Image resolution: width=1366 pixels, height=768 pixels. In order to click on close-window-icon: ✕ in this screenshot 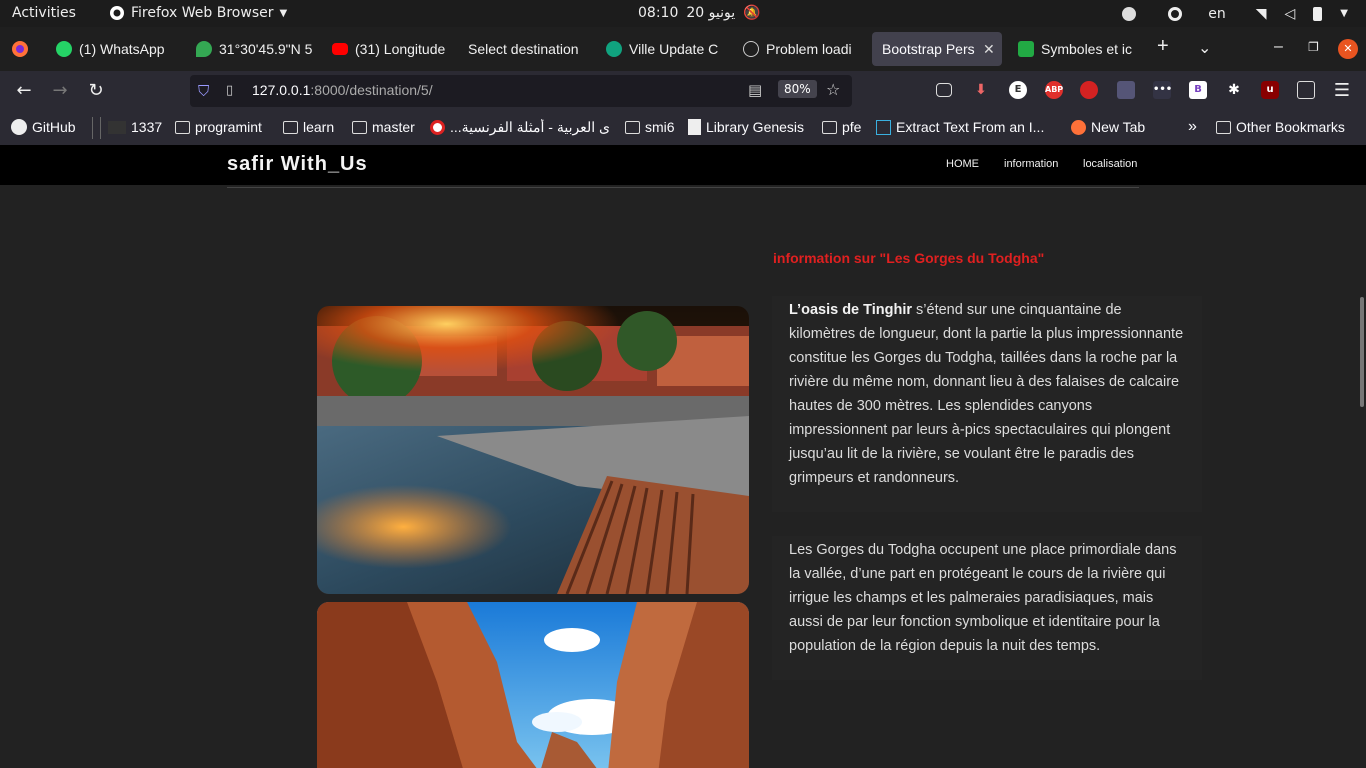, I will do `click(1348, 49)`.